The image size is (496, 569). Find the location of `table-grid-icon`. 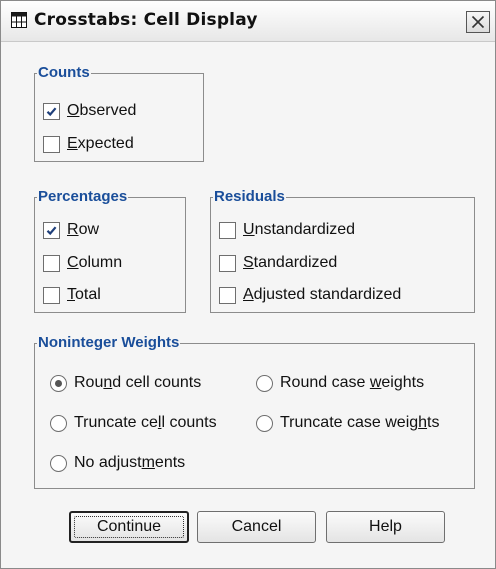

table-grid-icon is located at coordinates (19, 20).